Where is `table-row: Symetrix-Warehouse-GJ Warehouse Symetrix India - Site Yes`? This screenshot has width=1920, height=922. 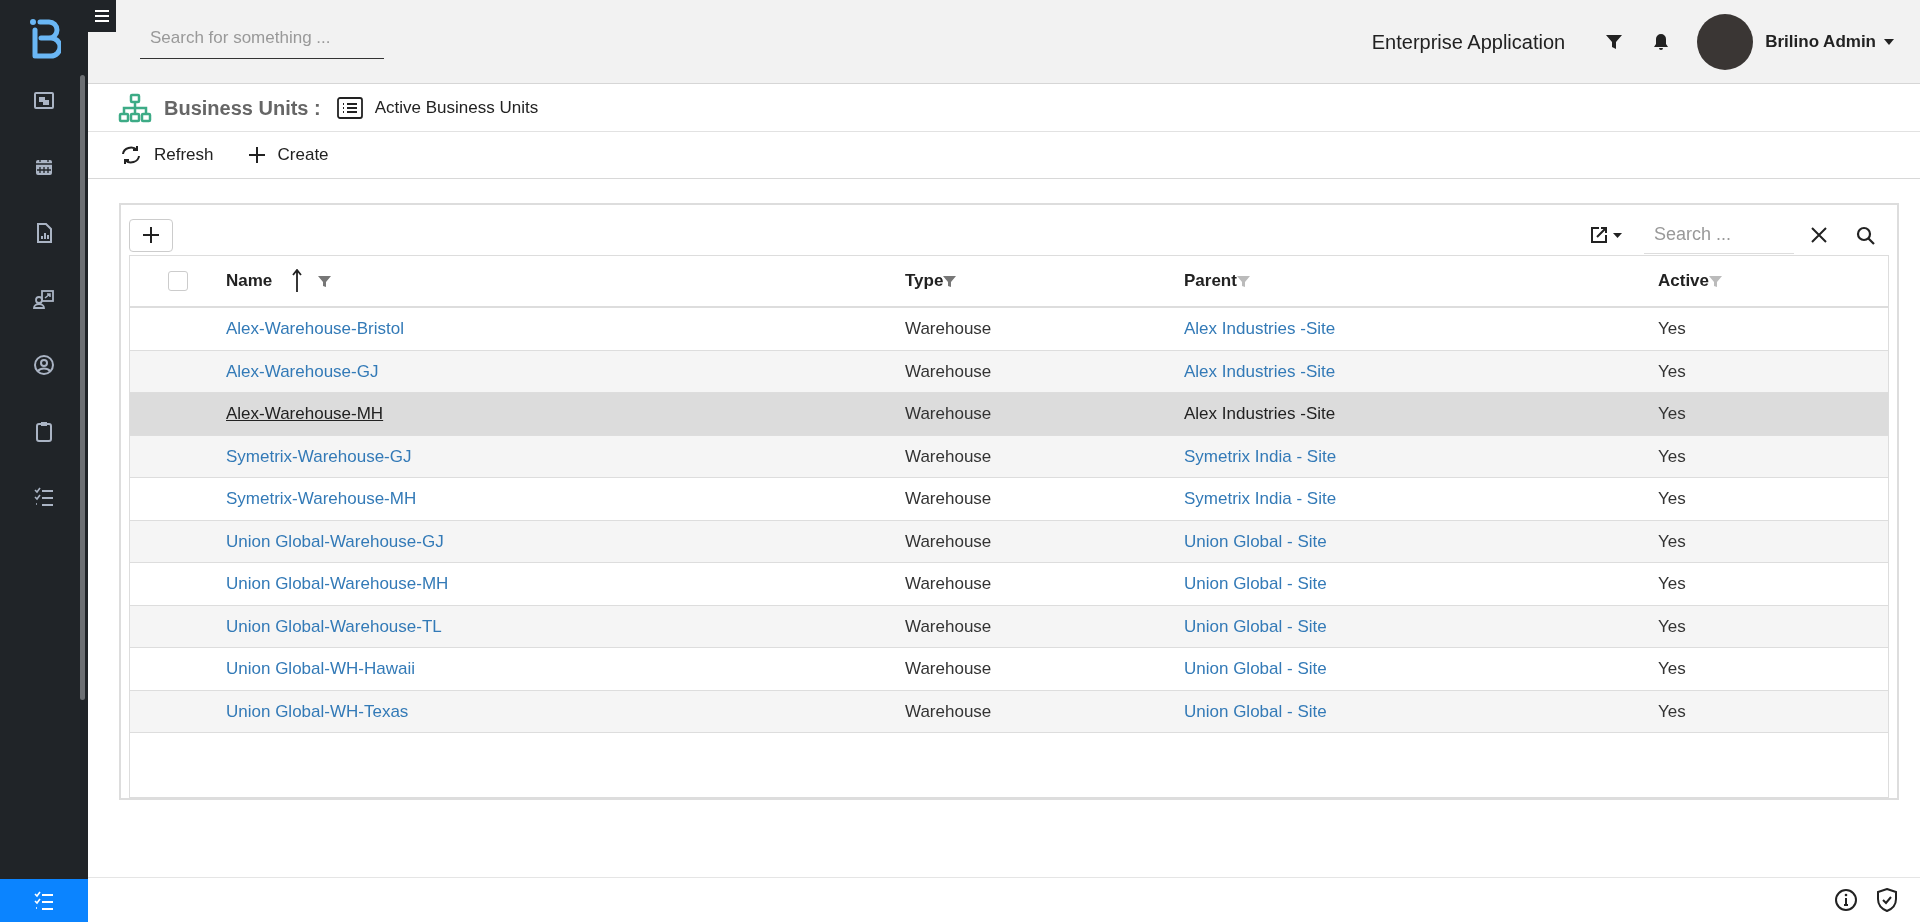
table-row: Symetrix-Warehouse-GJ Warehouse Symetrix India - Site Yes is located at coordinates (1009, 456).